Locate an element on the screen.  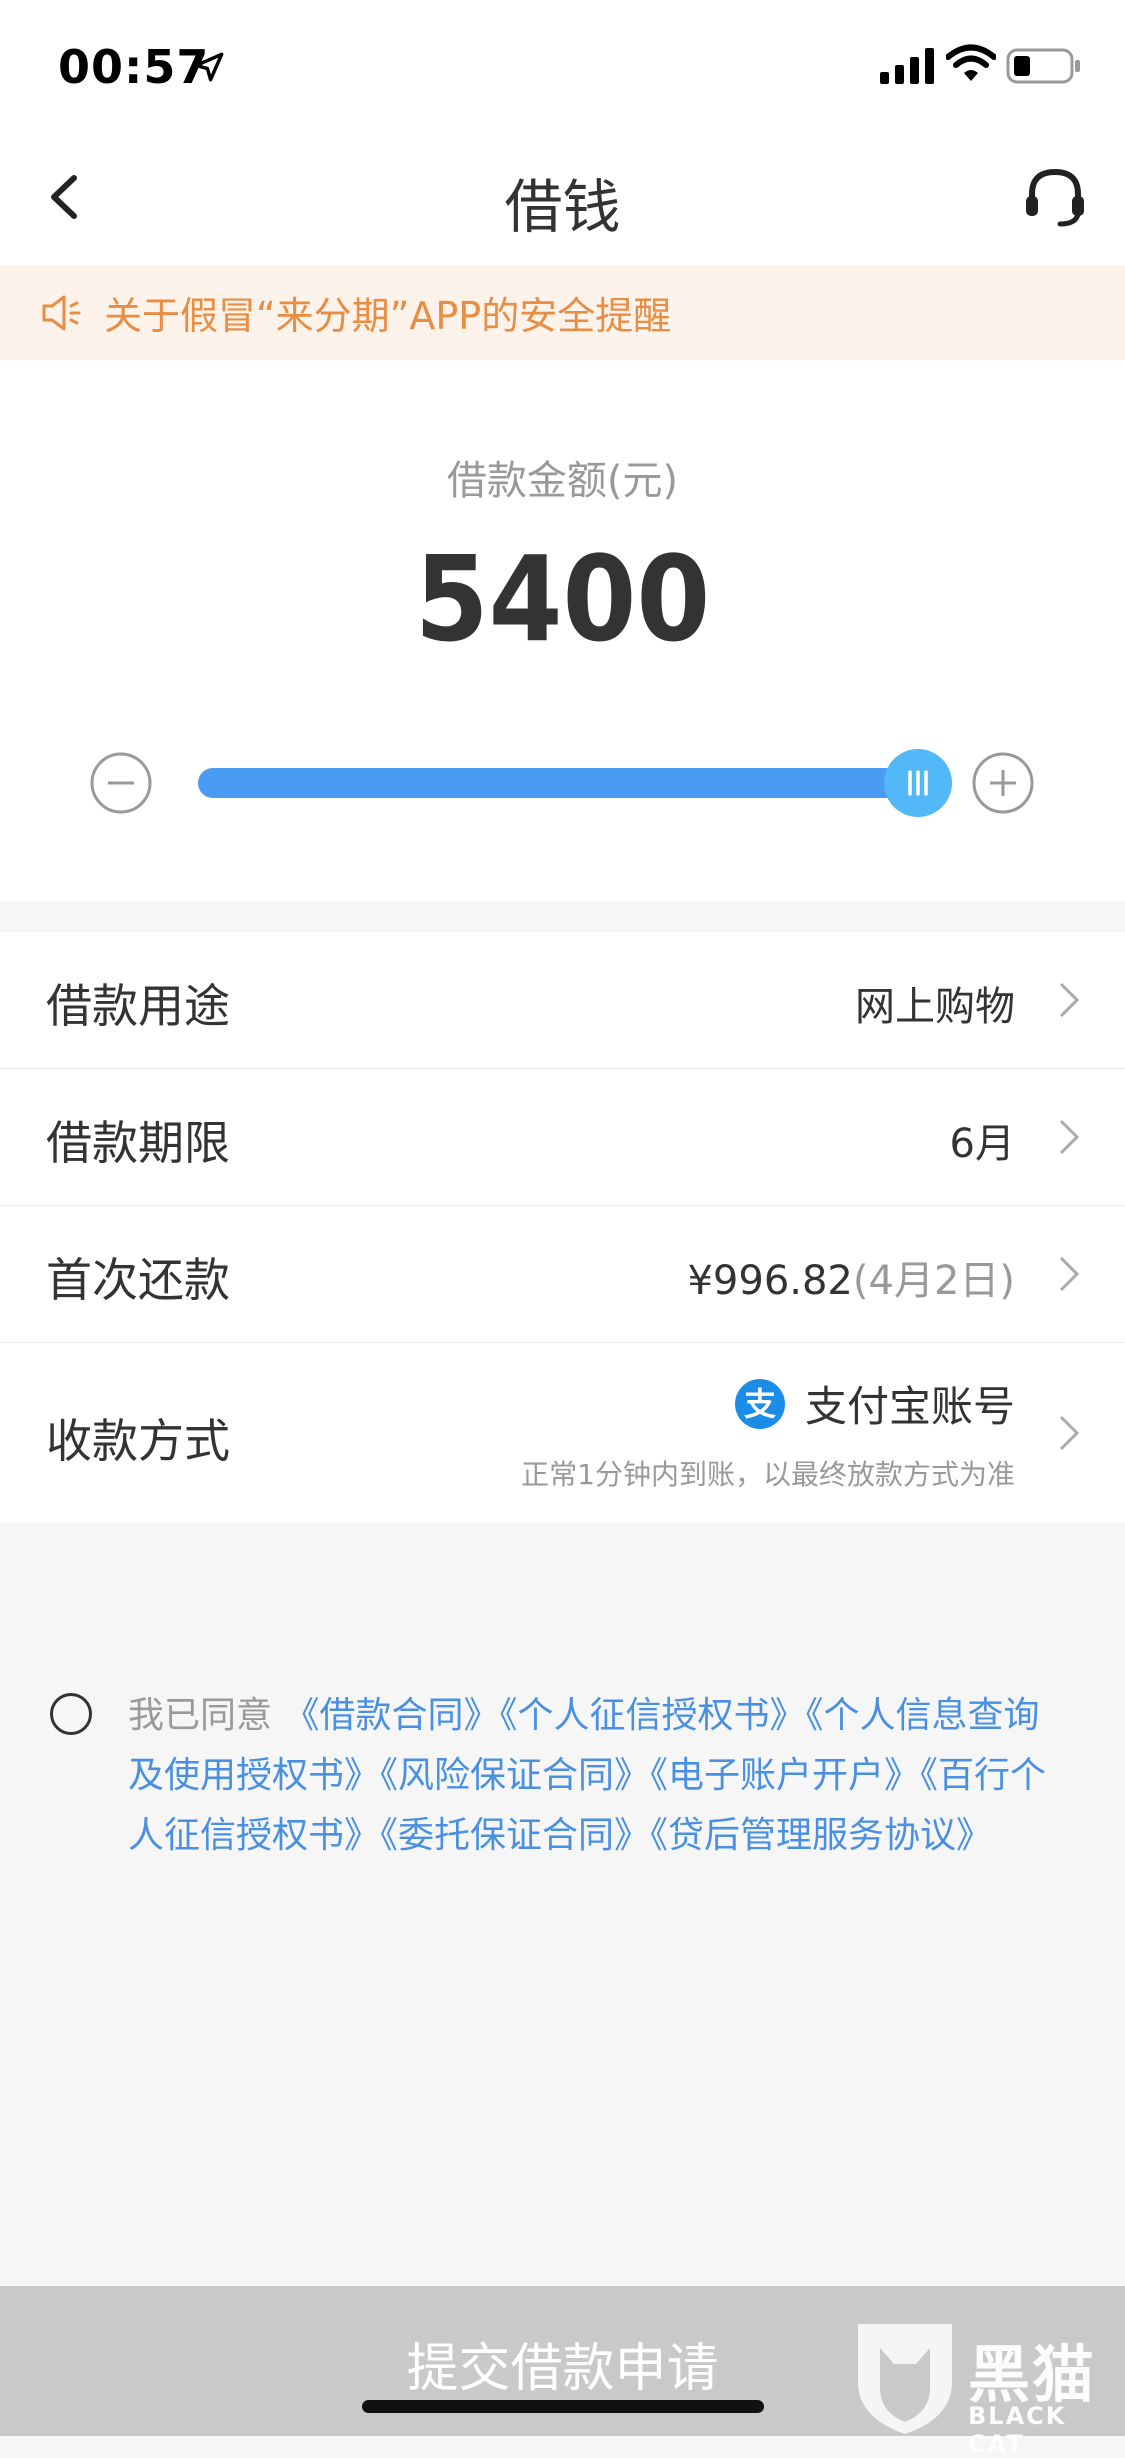
agreement-prefix: 我已同意 is located at coordinates (200, 1715).